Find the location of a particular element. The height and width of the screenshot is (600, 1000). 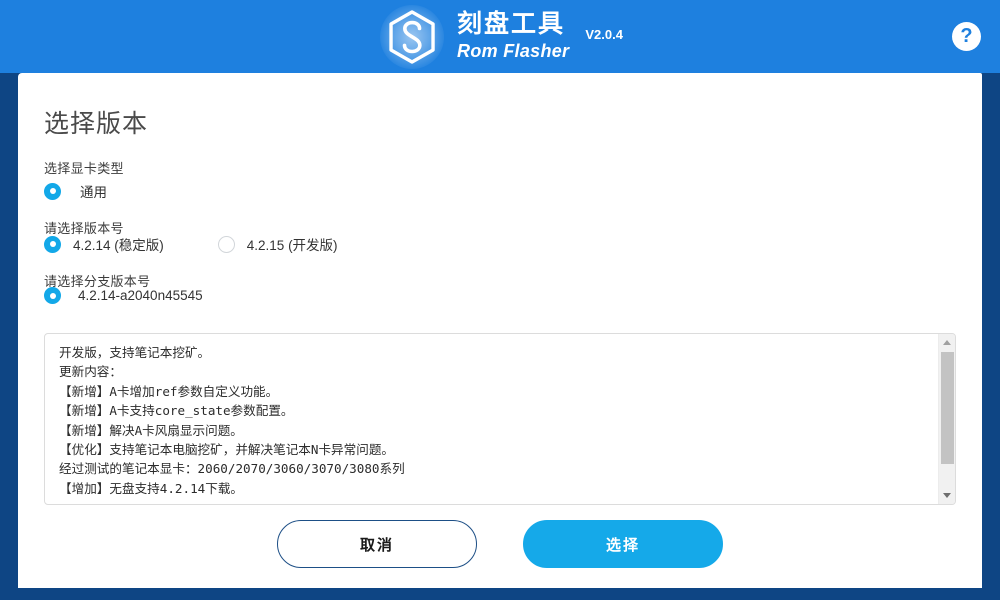

hexagon-s-logo-svg is located at coordinates (412, 36).